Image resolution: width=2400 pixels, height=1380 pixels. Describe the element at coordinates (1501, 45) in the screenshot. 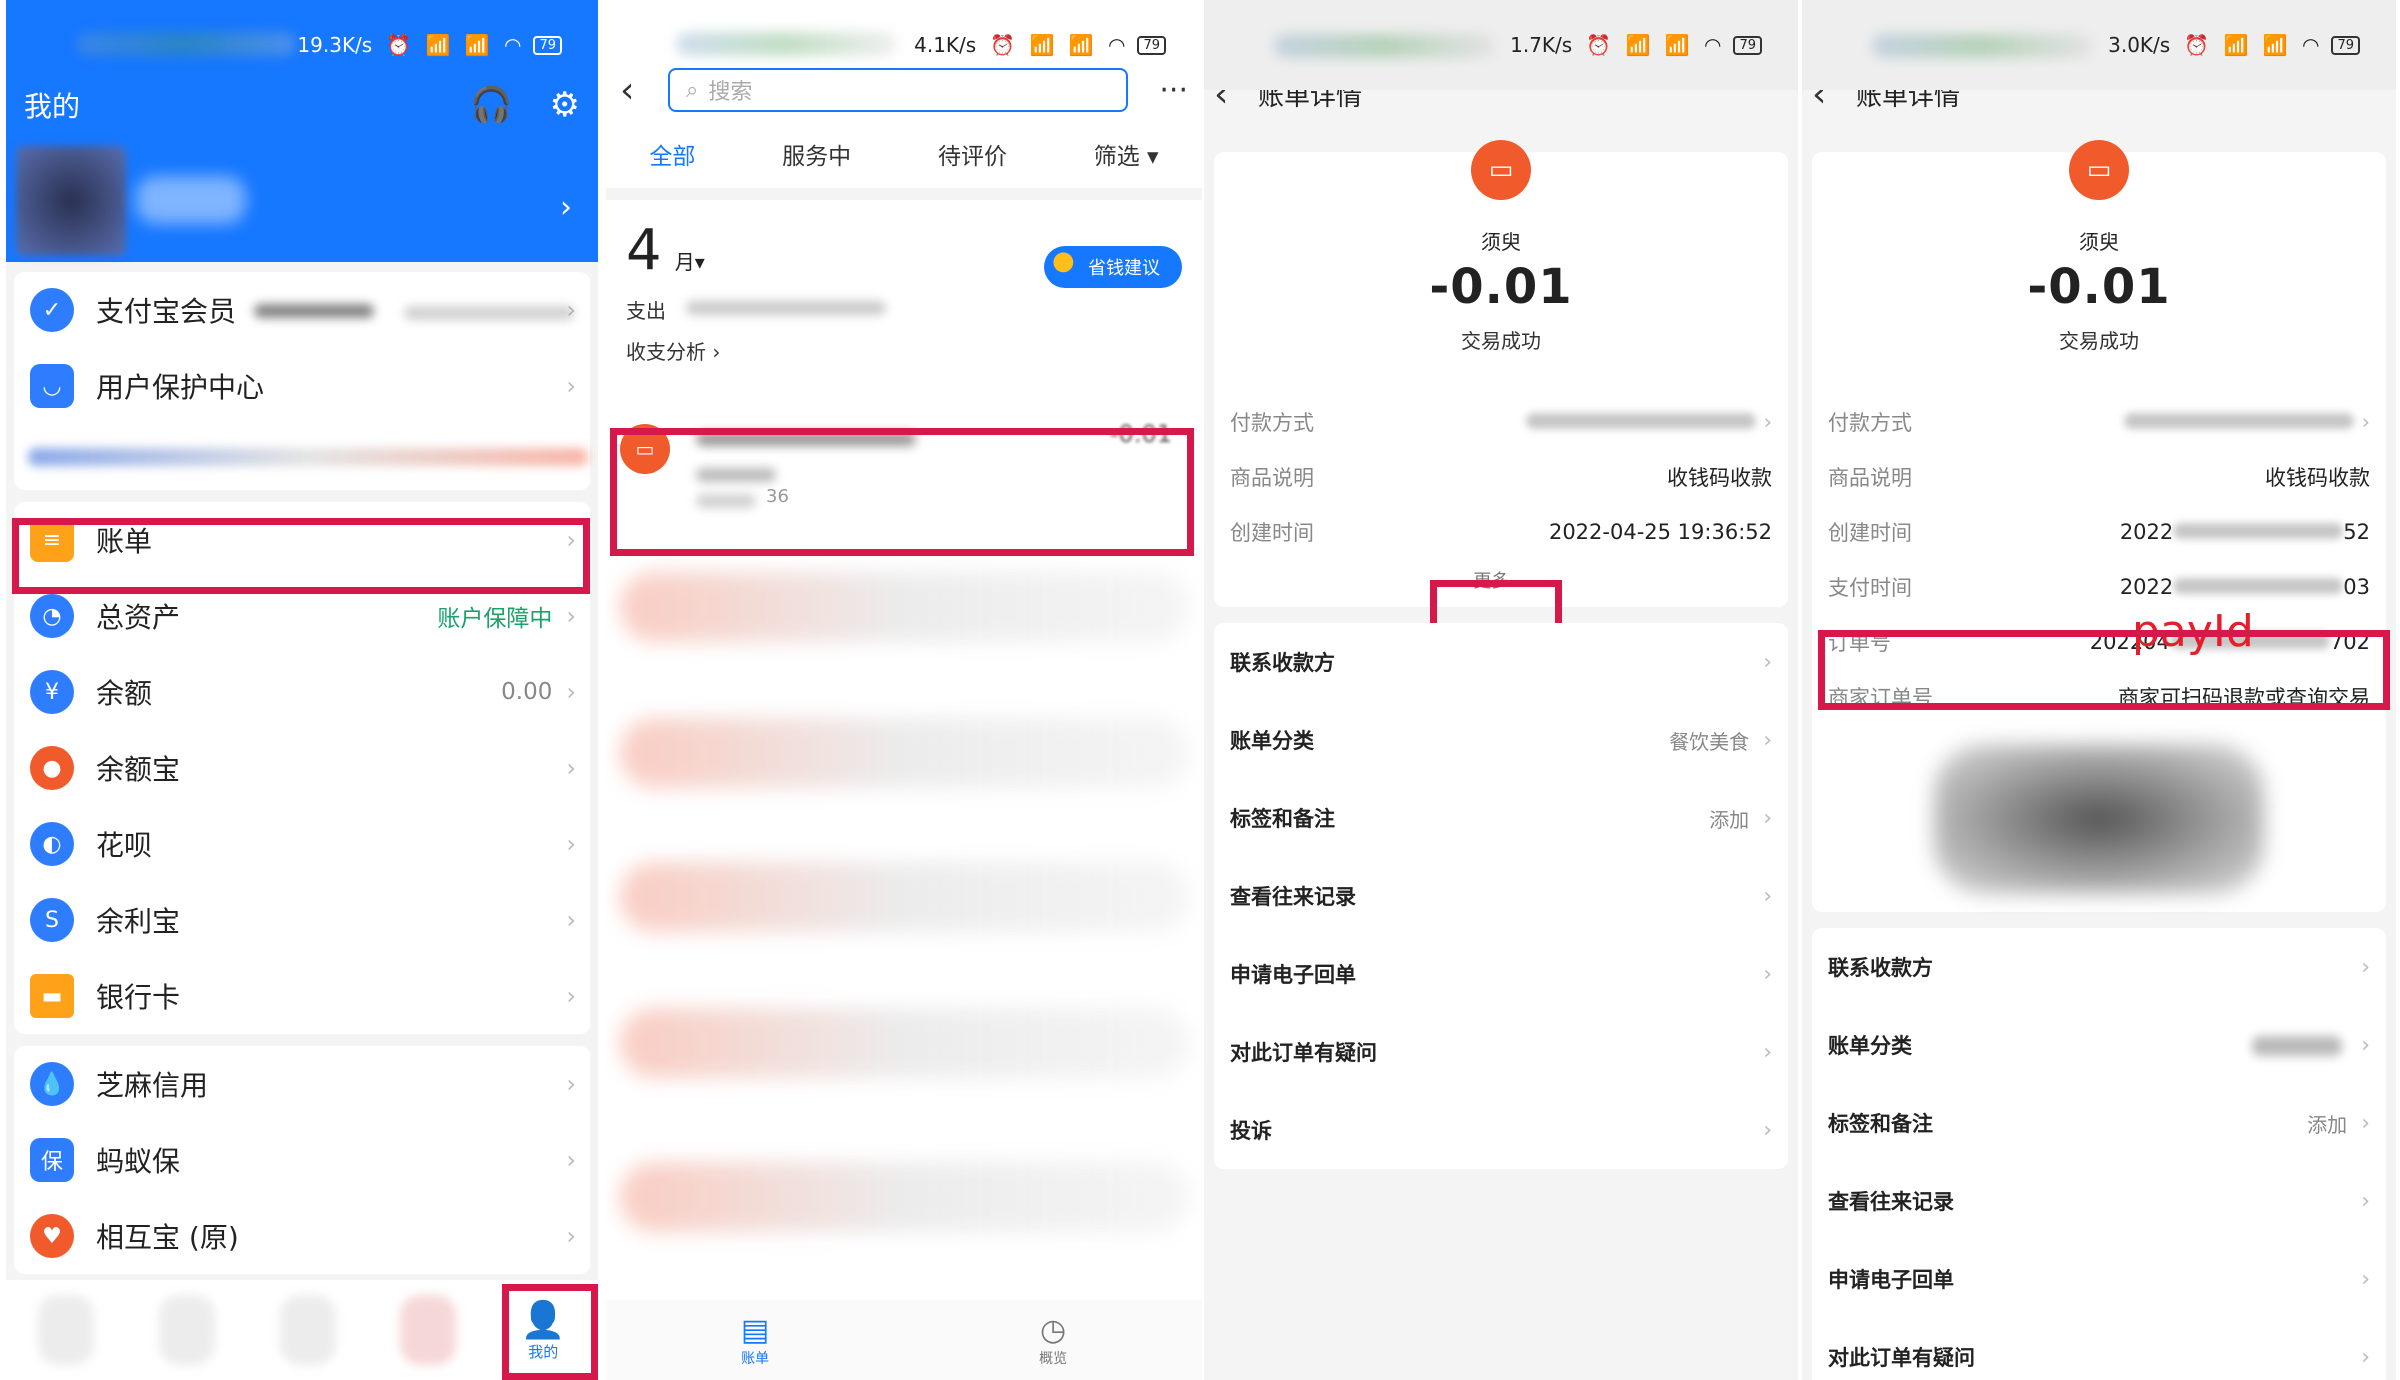

I see `status-bar: 1.7K/s ⏰ 📶 📶 ◠ 79` at that location.